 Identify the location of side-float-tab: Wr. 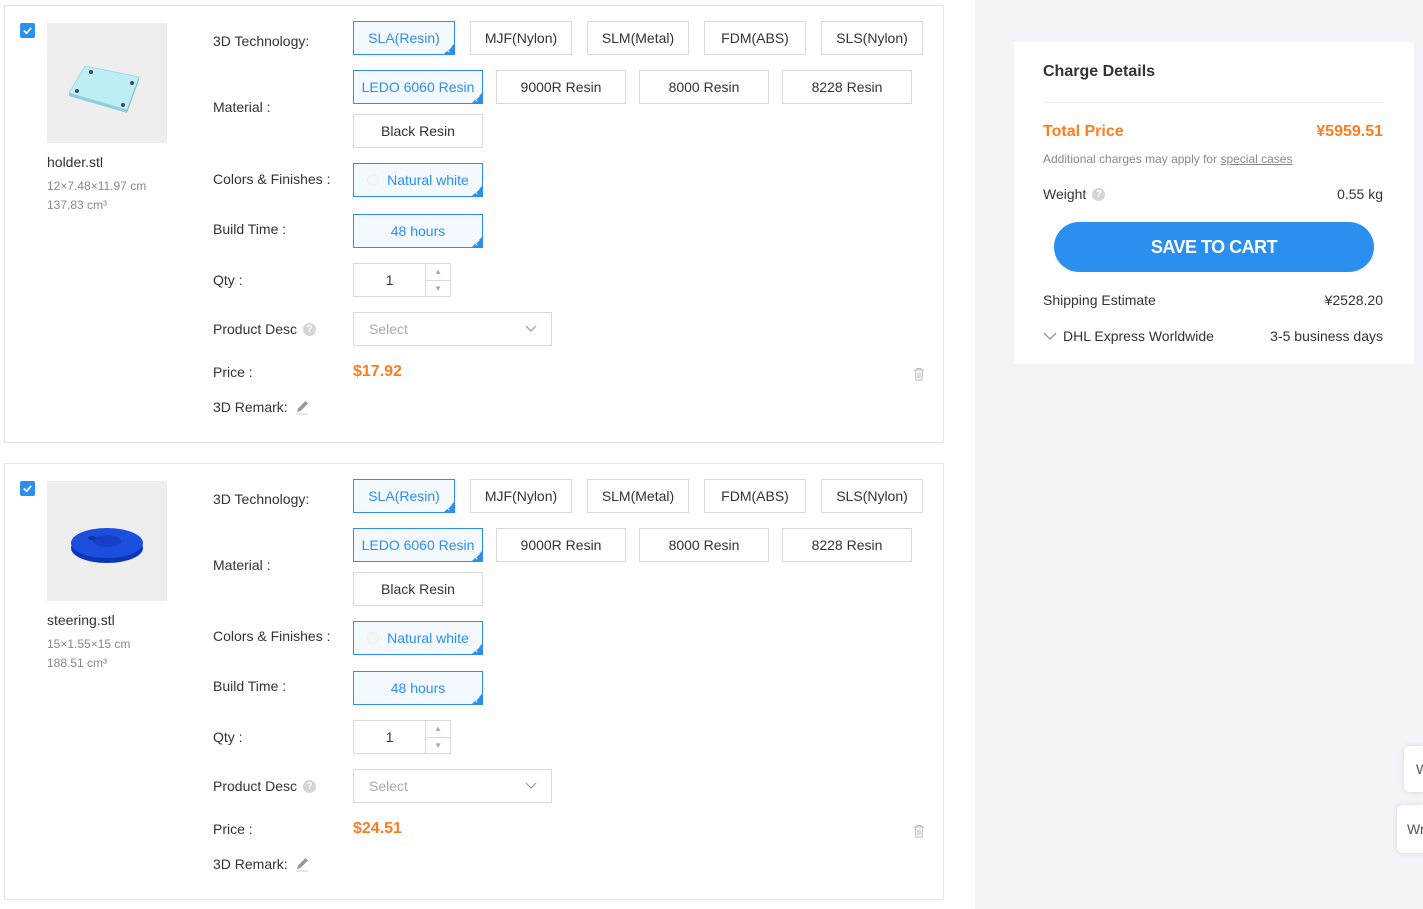
(1410, 829).